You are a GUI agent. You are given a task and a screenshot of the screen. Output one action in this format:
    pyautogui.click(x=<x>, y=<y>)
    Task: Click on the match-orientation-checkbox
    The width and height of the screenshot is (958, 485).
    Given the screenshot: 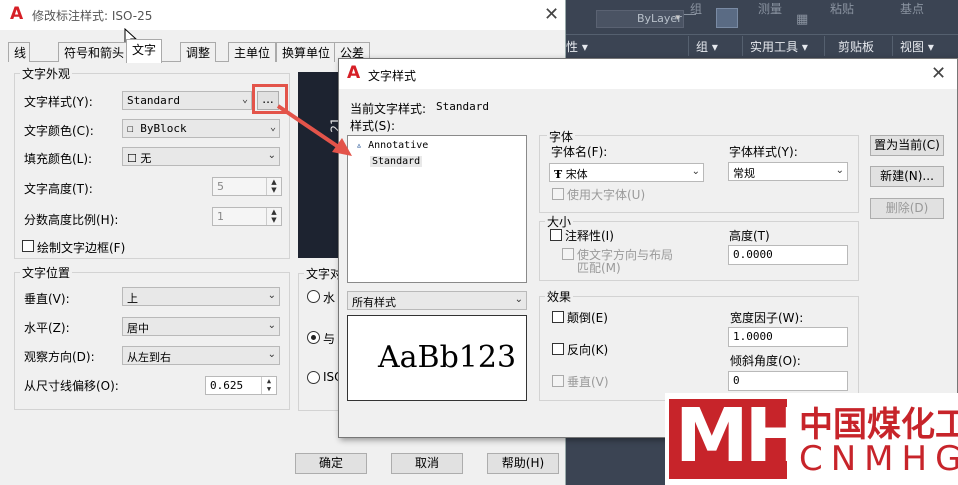 What is the action you would take?
    pyautogui.click(x=568, y=254)
    